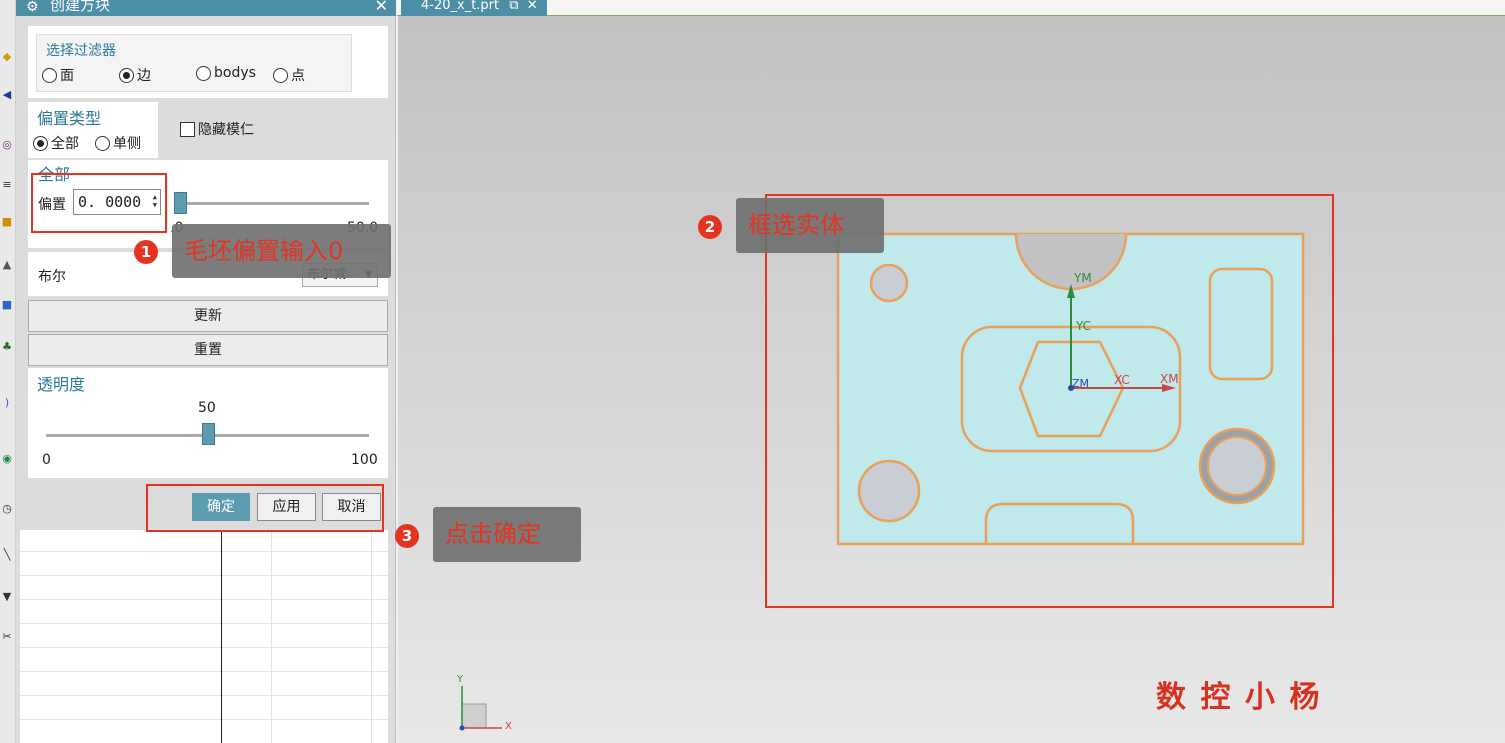  Describe the element at coordinates (474, 716) in the screenshot. I see `triad-cube` at that location.